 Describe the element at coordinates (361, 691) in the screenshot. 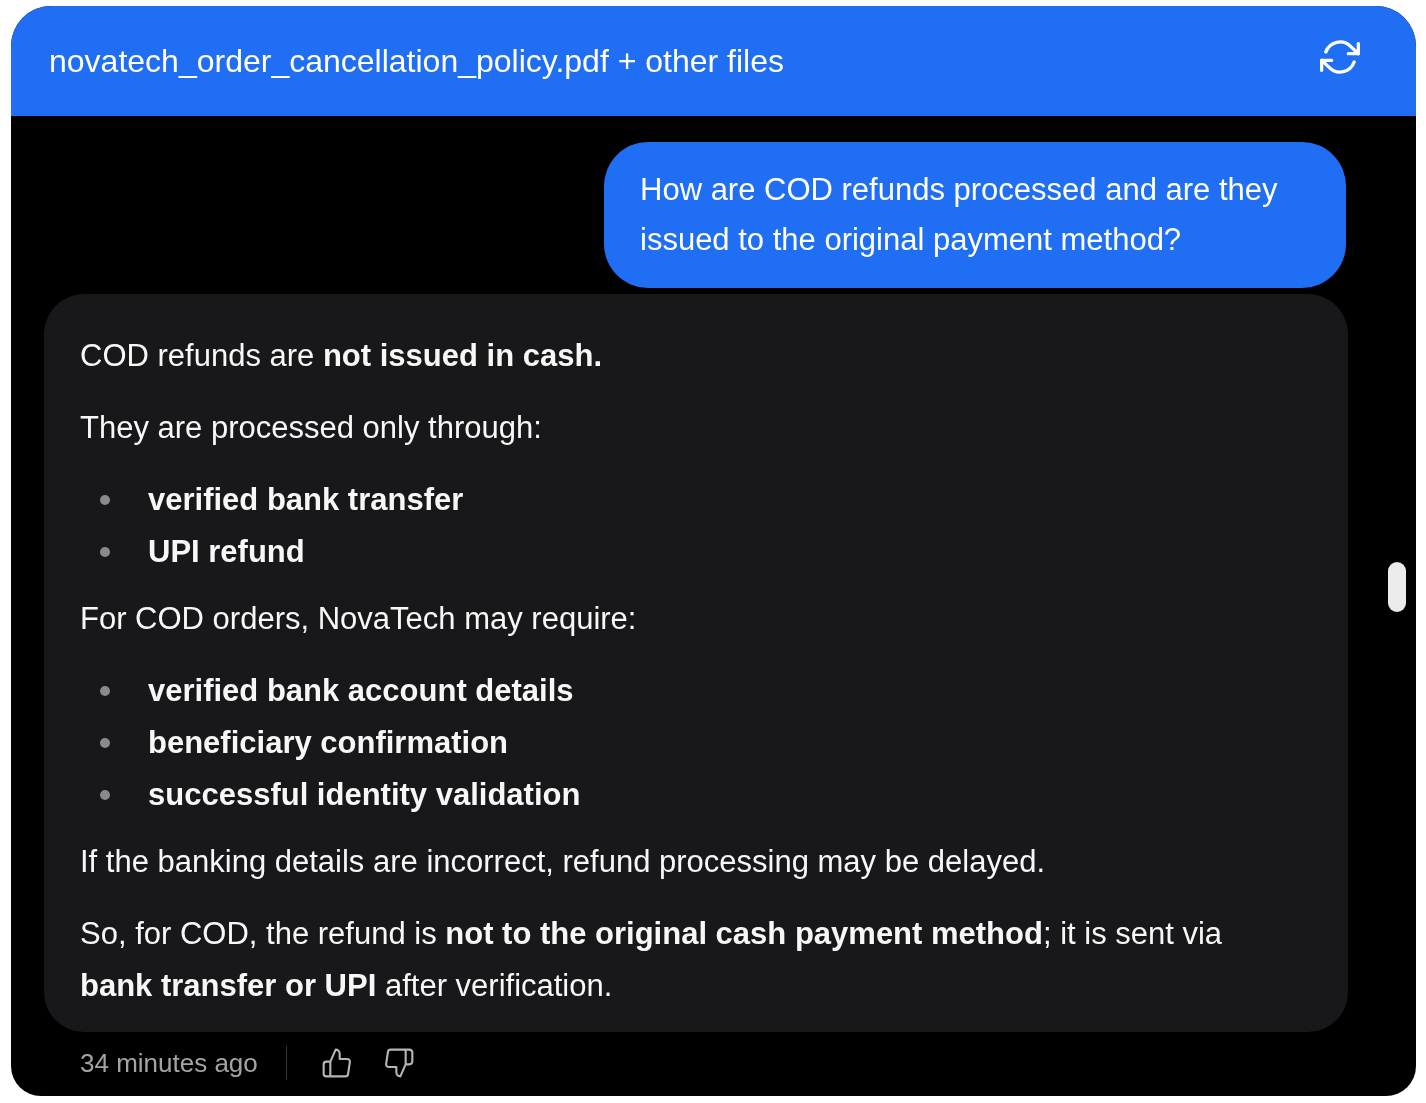

I see `list-item-text: verified bank account details` at that location.